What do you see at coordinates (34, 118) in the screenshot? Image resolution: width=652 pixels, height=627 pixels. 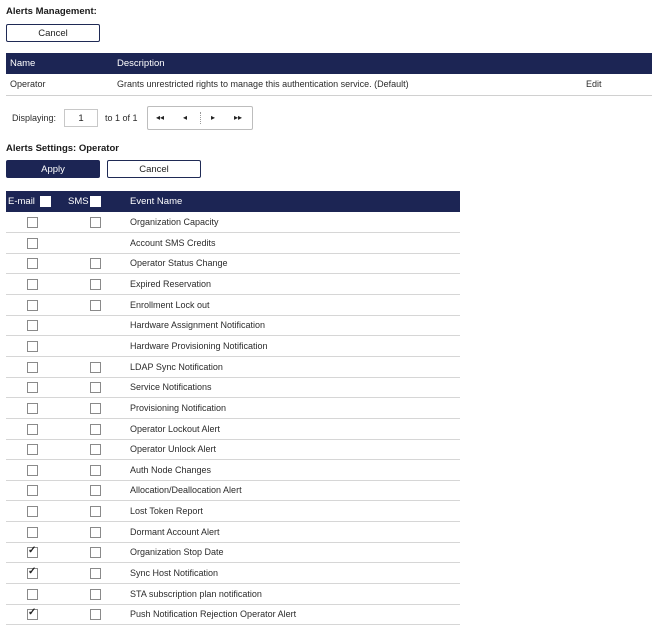 I see `displaying-label: Displaying:` at bounding box center [34, 118].